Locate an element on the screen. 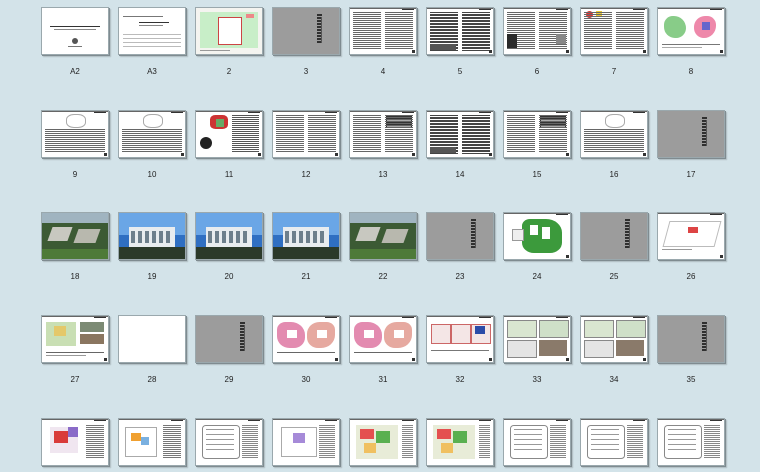  page-thumbnail: 5 is located at coordinates (460, 41).